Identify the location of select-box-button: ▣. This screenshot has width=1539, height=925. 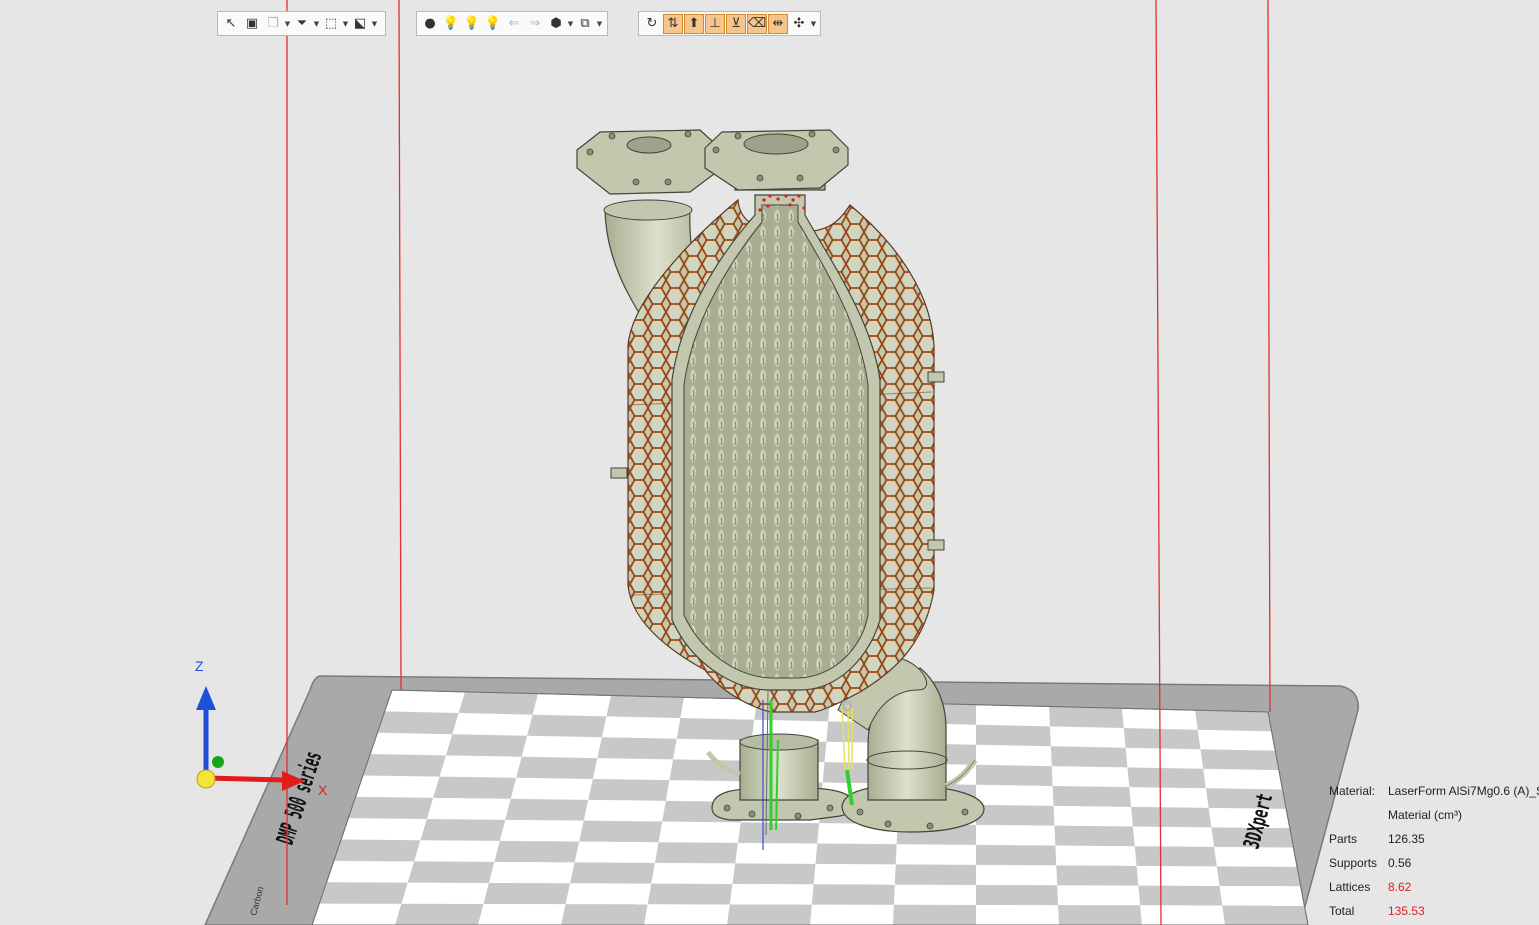
(252, 24).